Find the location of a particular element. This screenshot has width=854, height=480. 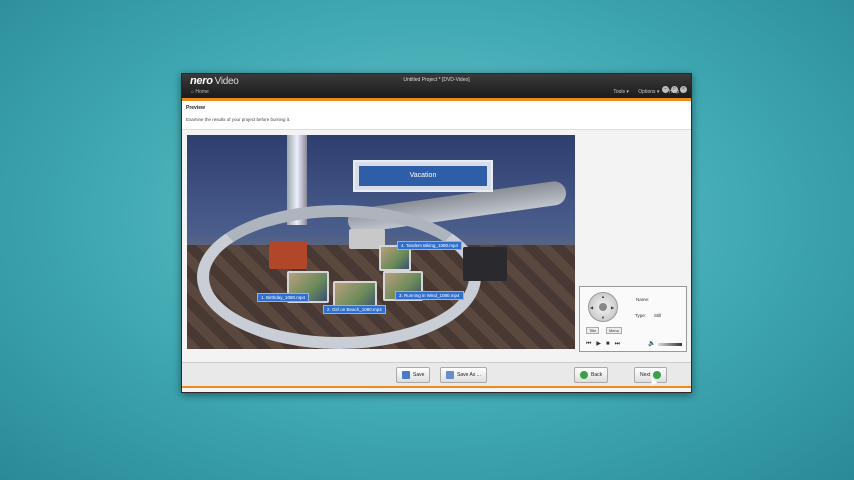

volume-slider is located at coordinates (670, 344).